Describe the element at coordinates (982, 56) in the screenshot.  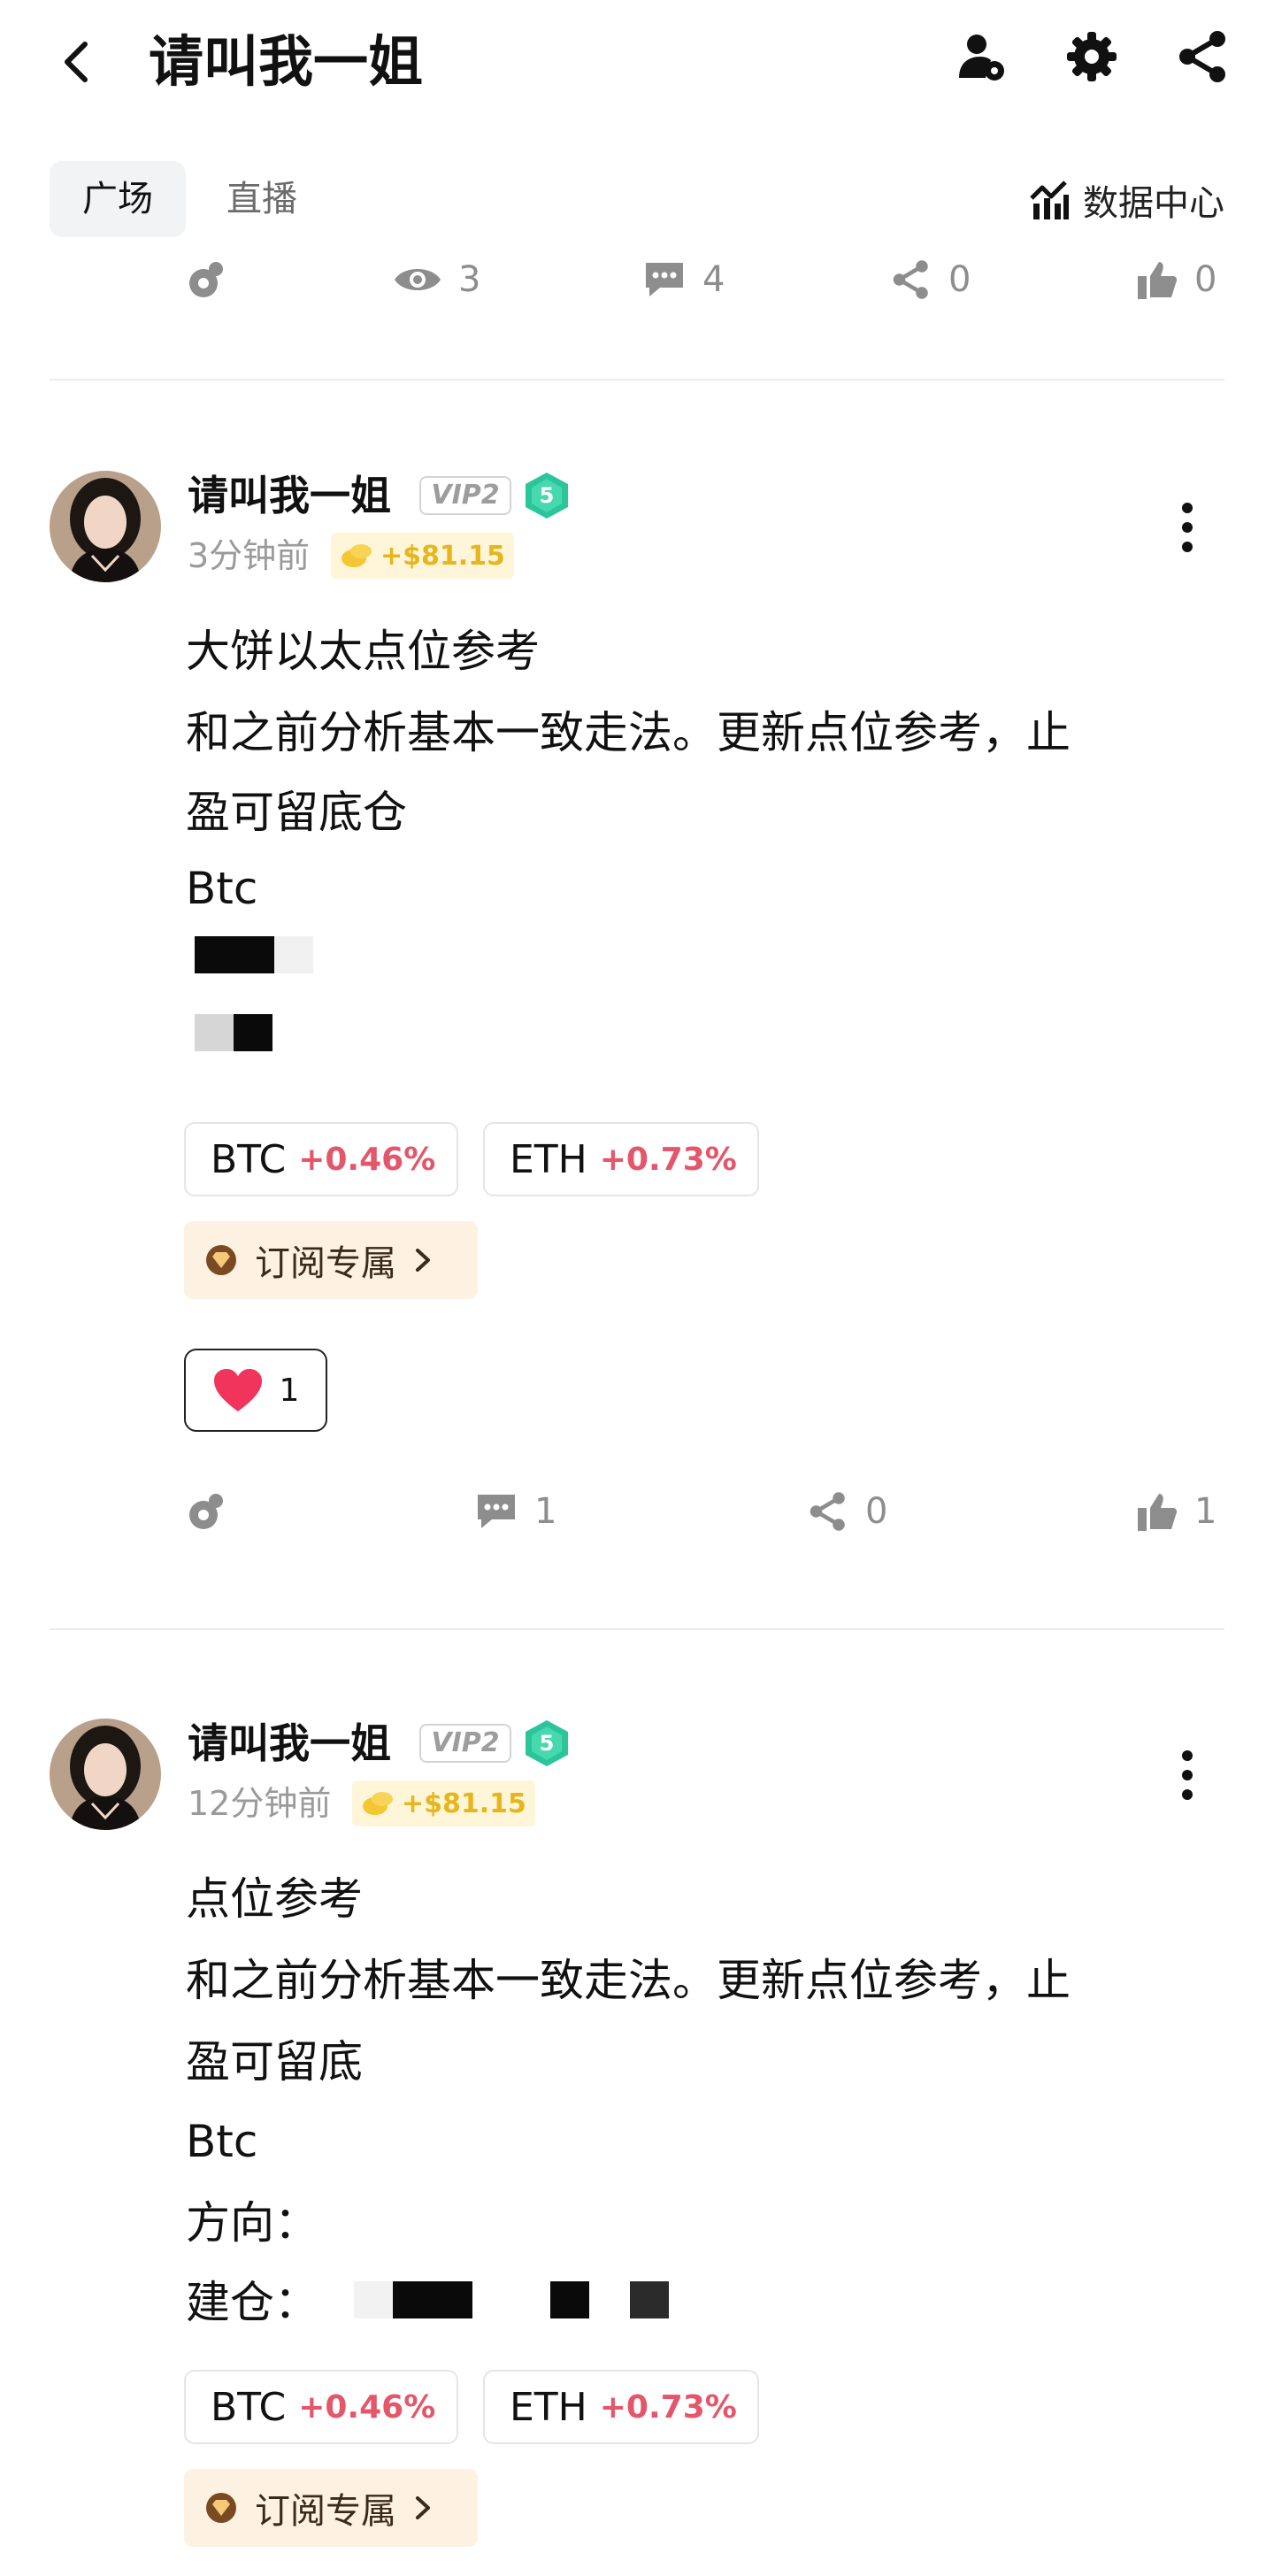
I see `user-settings-icon` at that location.